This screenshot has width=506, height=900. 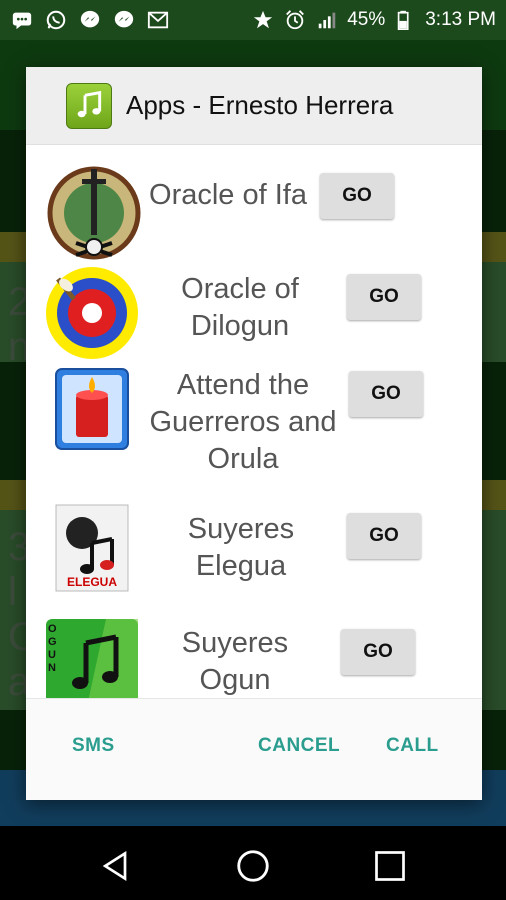 What do you see at coordinates (253, 866) in the screenshot?
I see `home-icon` at bounding box center [253, 866].